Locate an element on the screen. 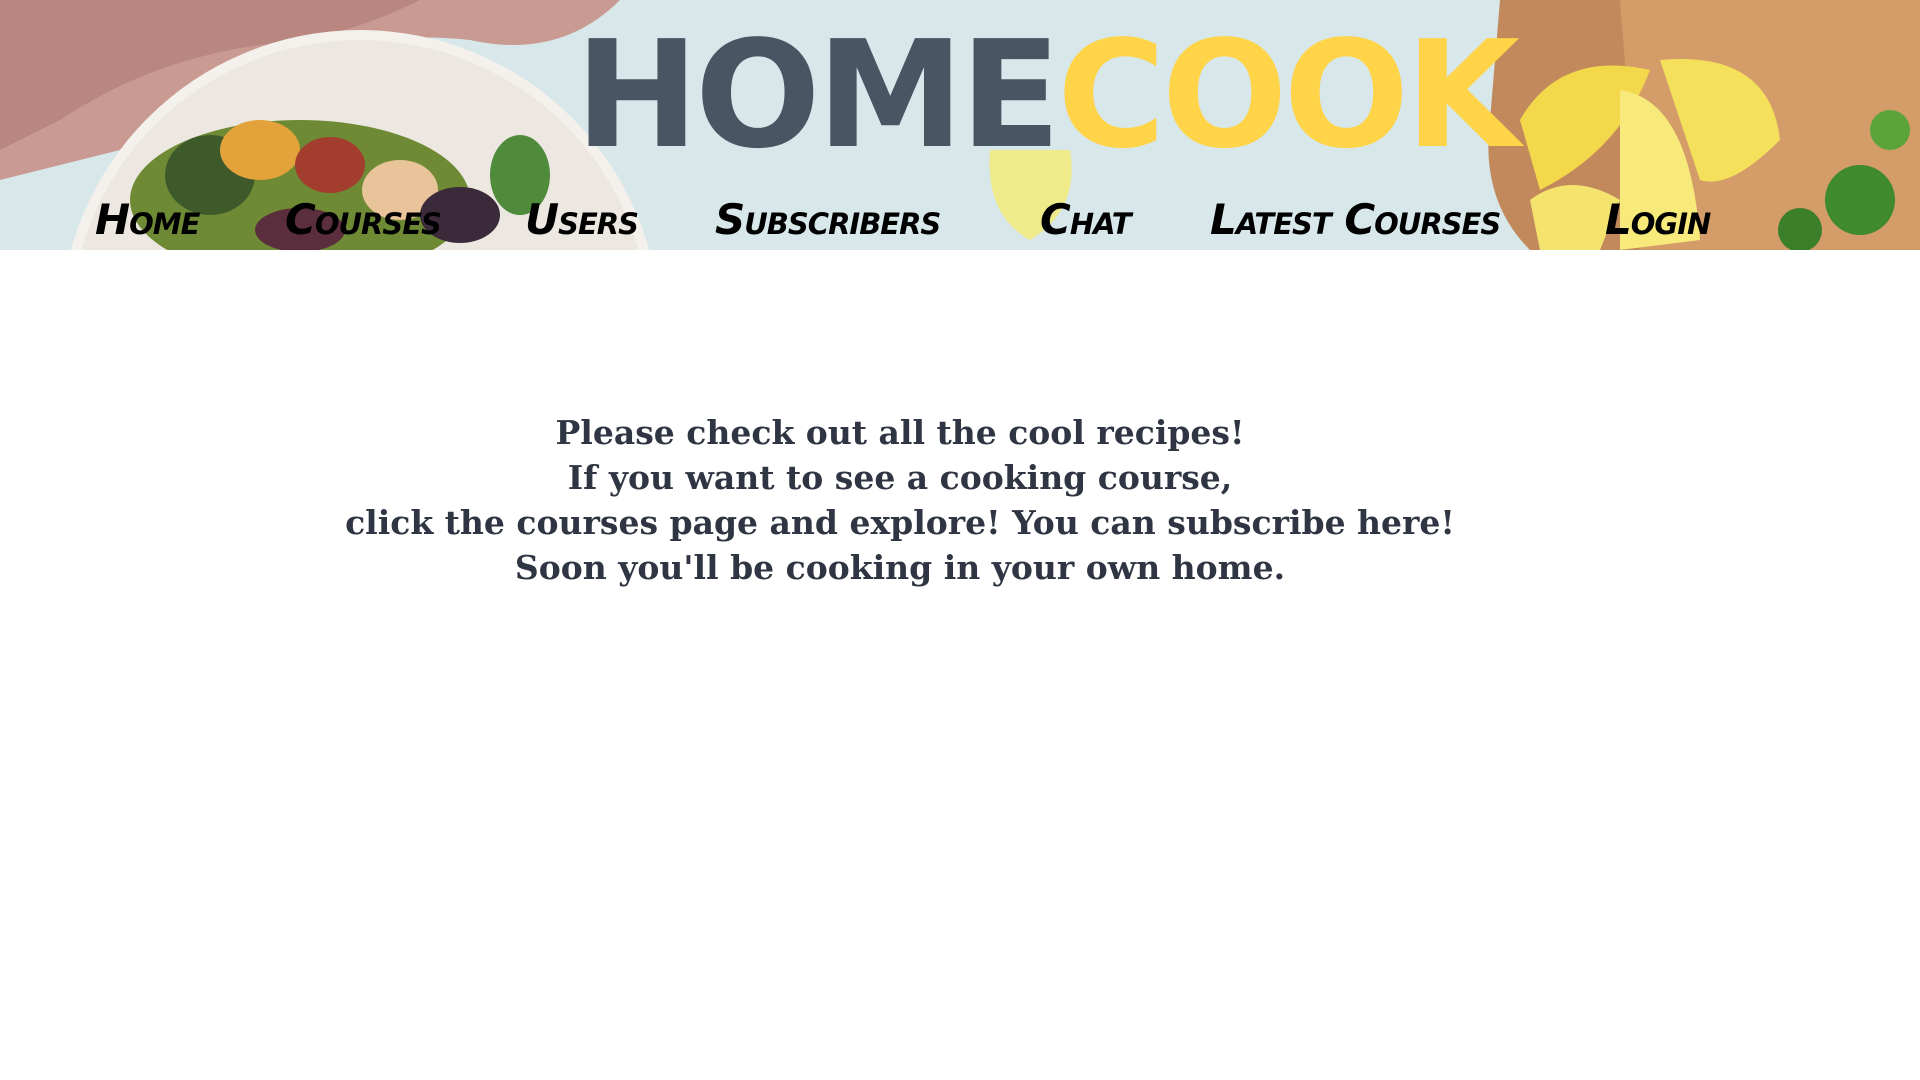 This screenshot has height=1080, width=1920. message-line: If you want to see a cooking course, is located at coordinates (900, 477).